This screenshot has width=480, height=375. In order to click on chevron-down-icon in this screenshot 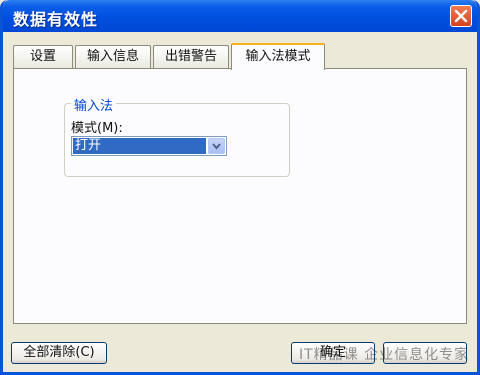, I will do `click(216, 146)`.